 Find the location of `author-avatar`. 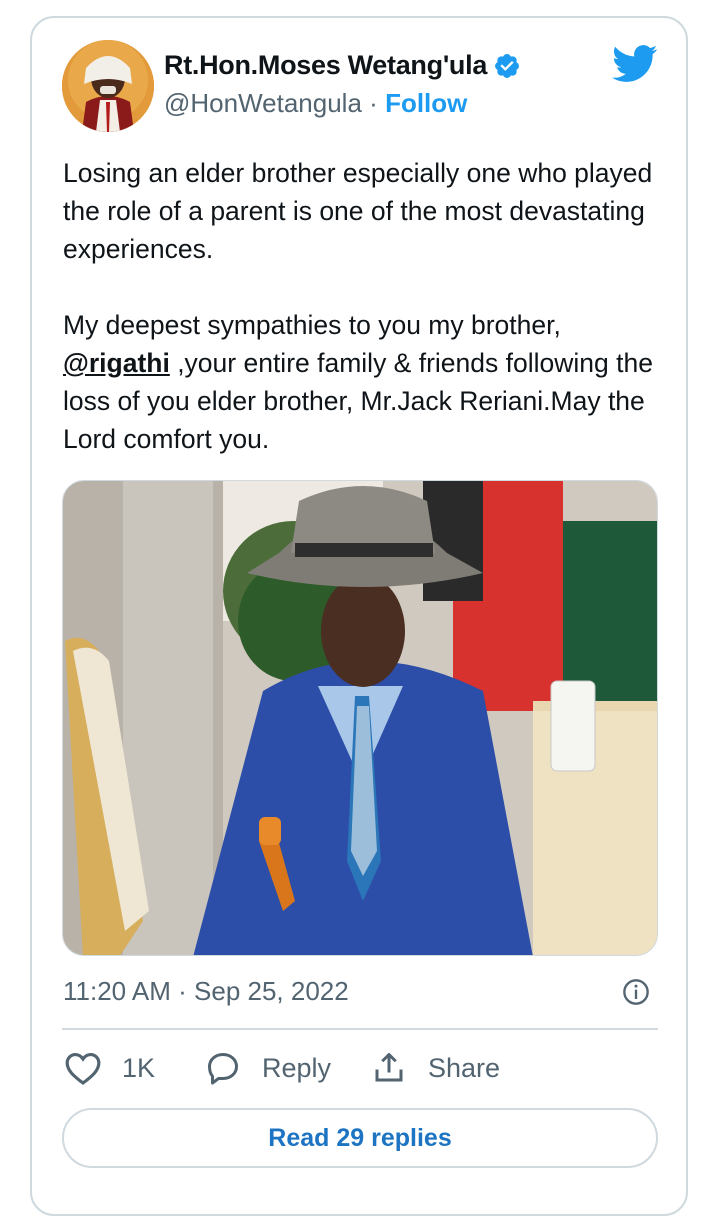

author-avatar is located at coordinates (108, 86).